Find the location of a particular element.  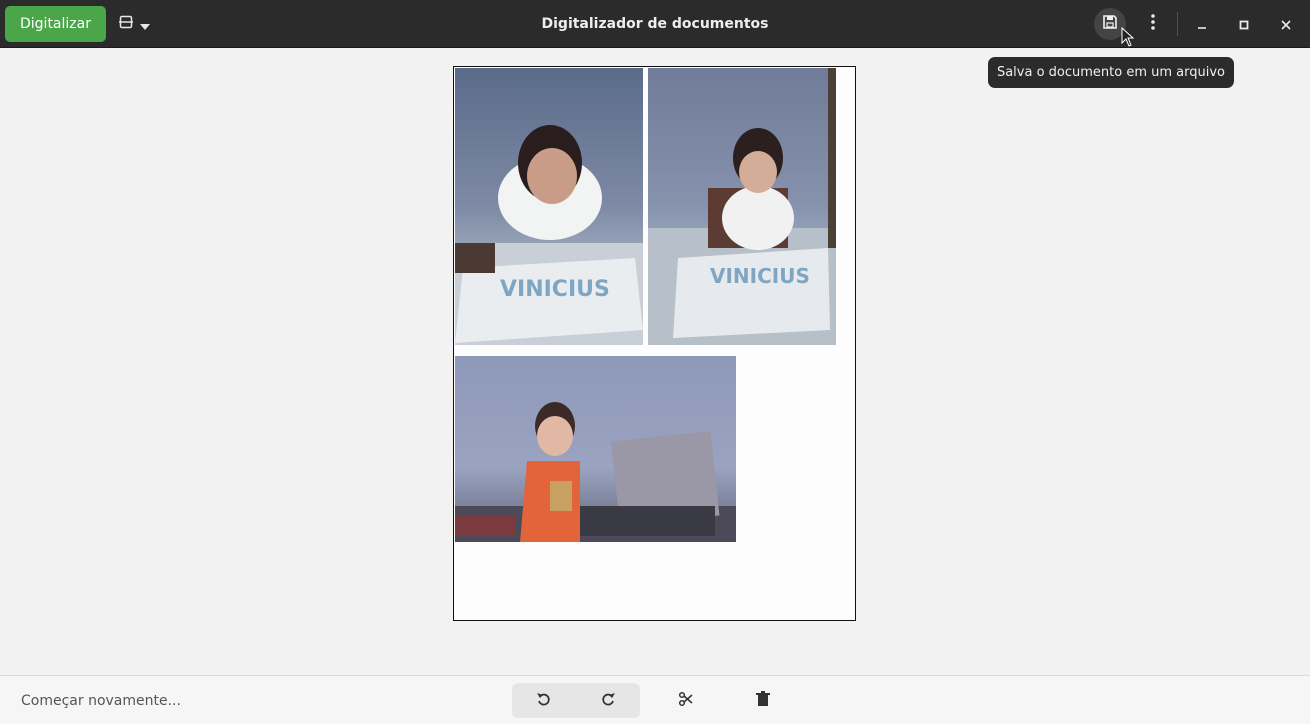

save-tooltip: Salva o documento em um arquivo is located at coordinates (1111, 72).